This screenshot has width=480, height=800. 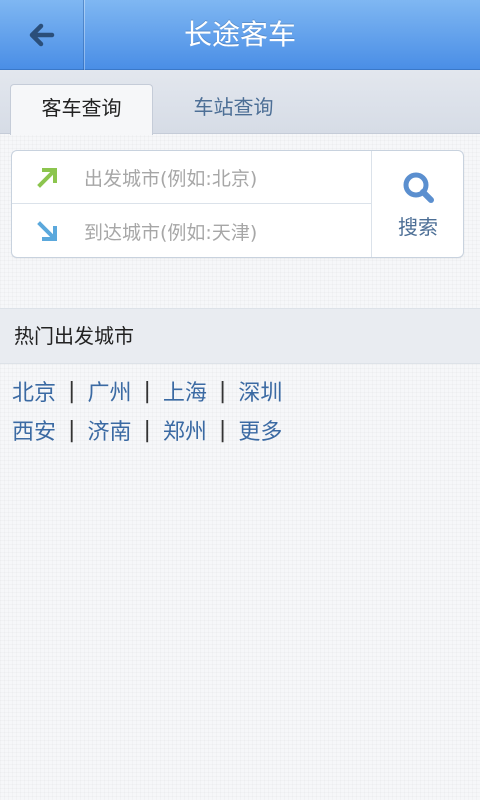 What do you see at coordinates (233, 109) in the screenshot?
I see `tab-station-query: 车站查询` at bounding box center [233, 109].